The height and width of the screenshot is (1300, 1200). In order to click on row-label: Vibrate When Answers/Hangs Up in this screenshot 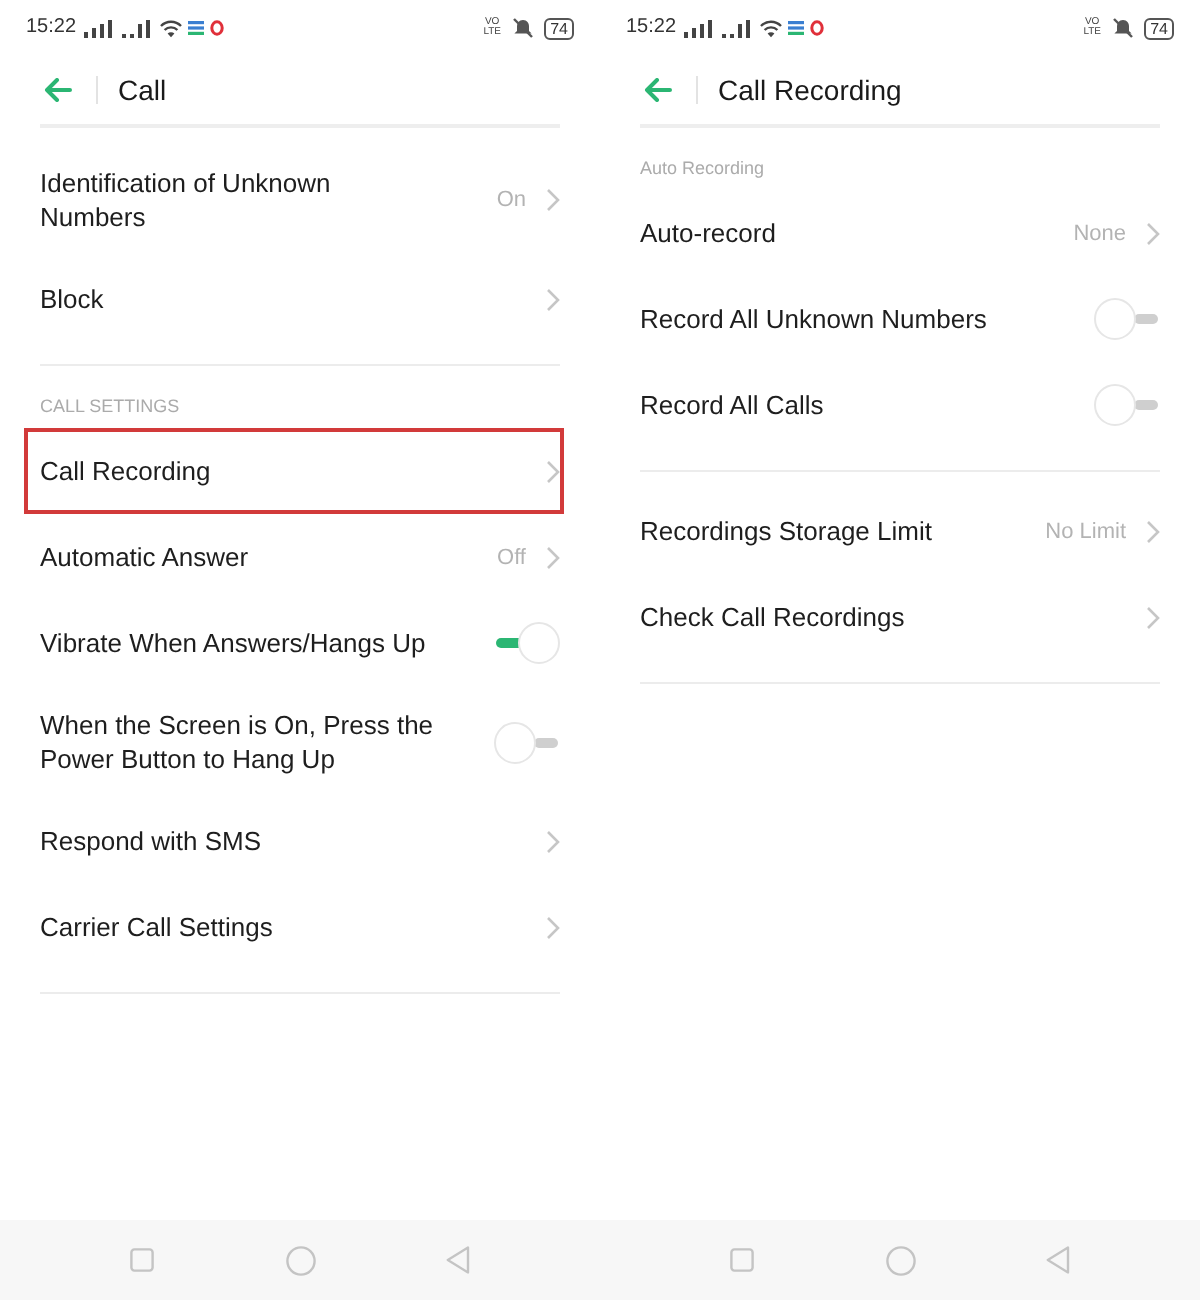, I will do `click(233, 643)`.